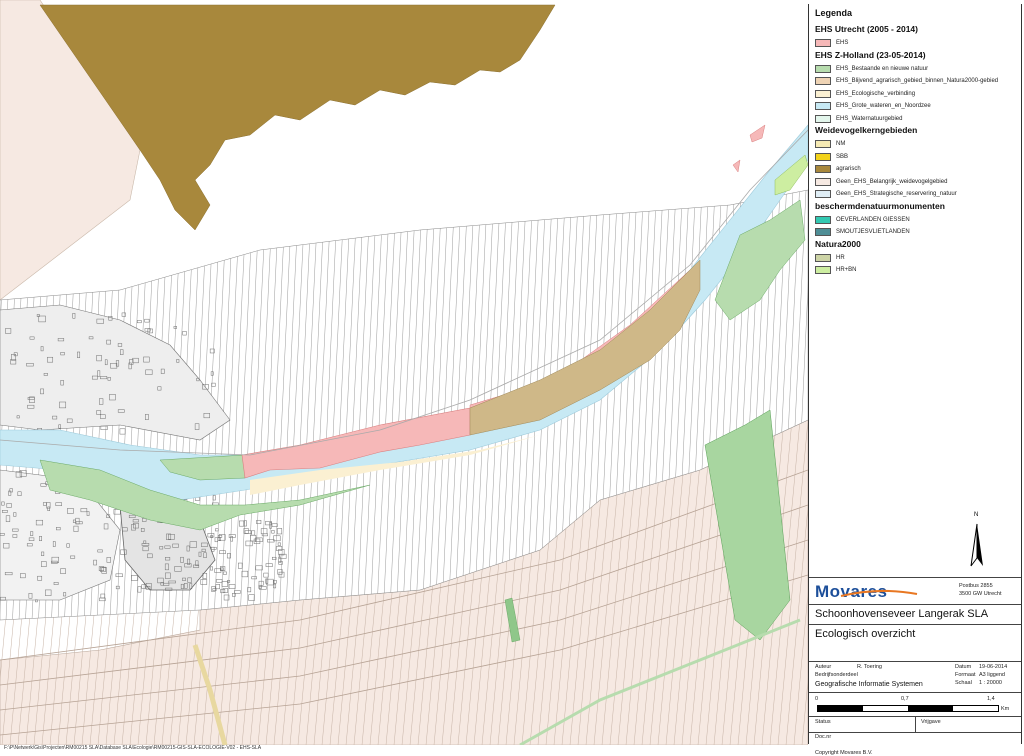 The height and width of the screenshot is (756, 1024). I want to click on scale-label: Schaal, so click(963, 683).